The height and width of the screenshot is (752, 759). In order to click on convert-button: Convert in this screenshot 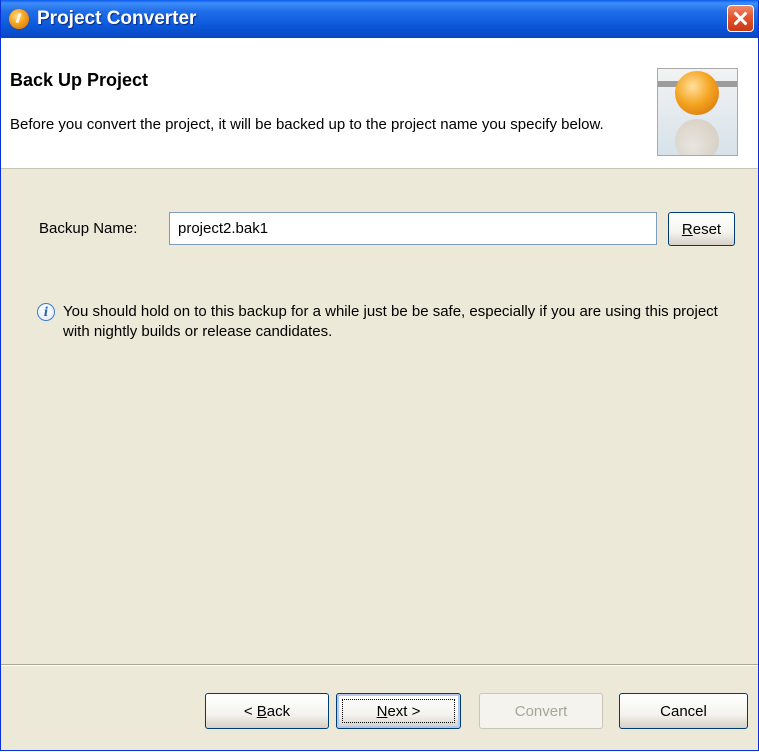, I will do `click(541, 711)`.